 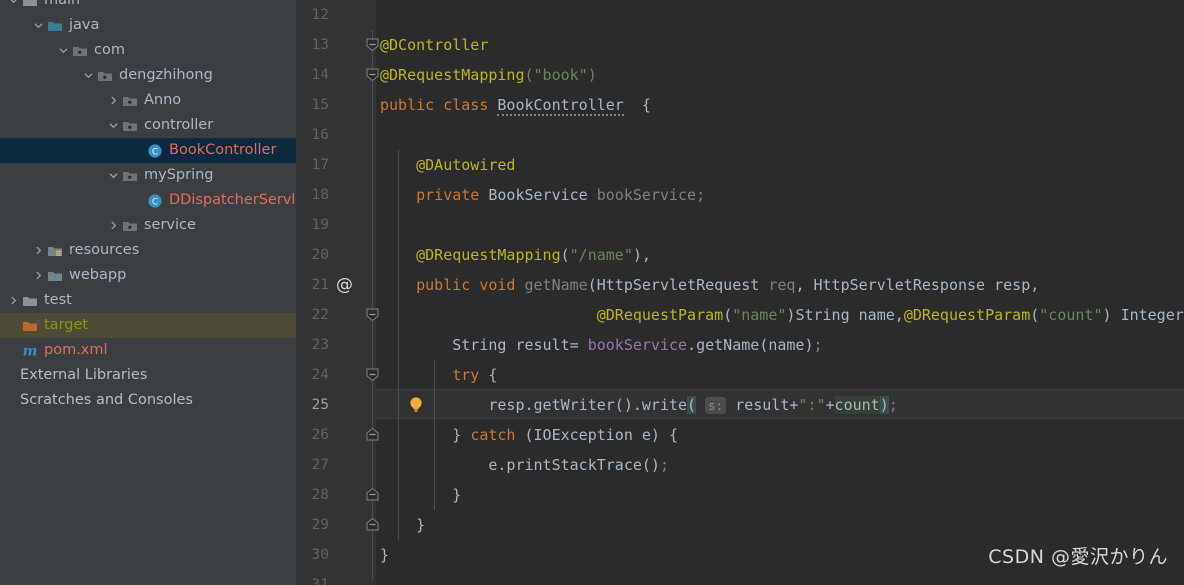 I want to click on tree-item-bookcontroller: C BookController, so click(x=148, y=150).